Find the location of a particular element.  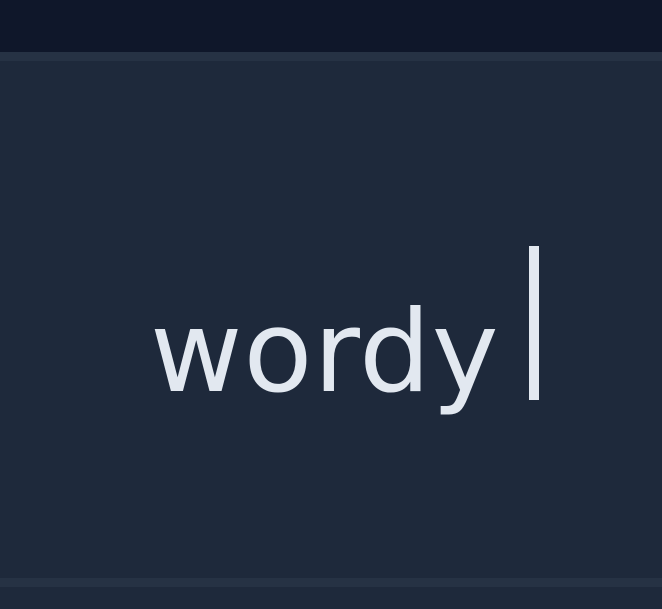

typed-text: wordy is located at coordinates (325, 352).